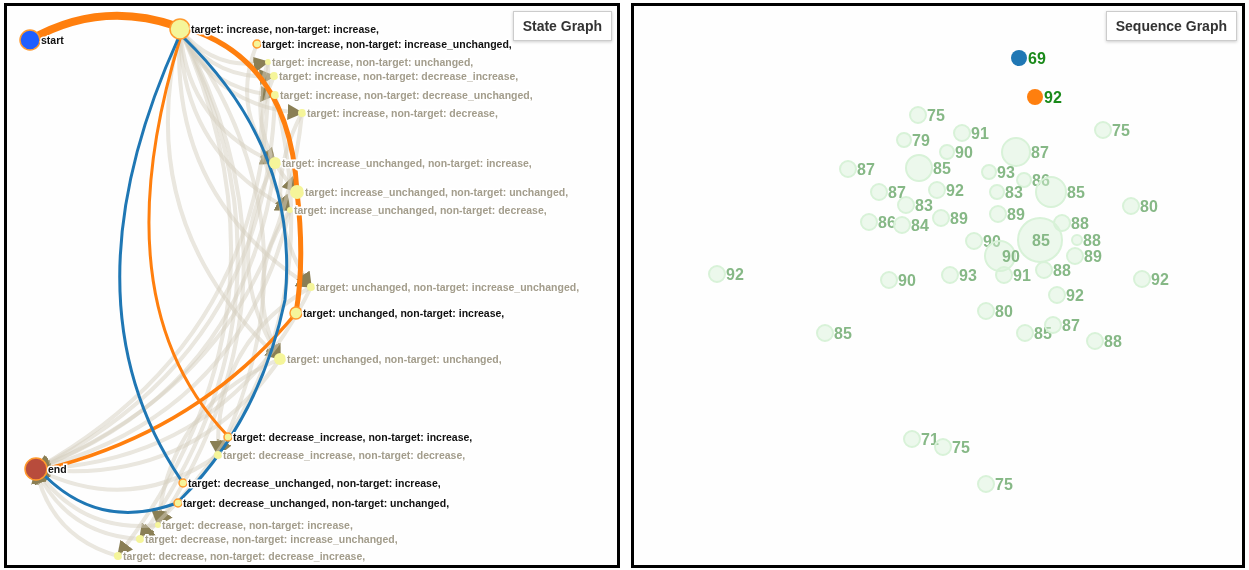  Describe the element at coordinates (257, 525) in the screenshot. I see `node-label: target: decrease, non-target: increase,` at that location.